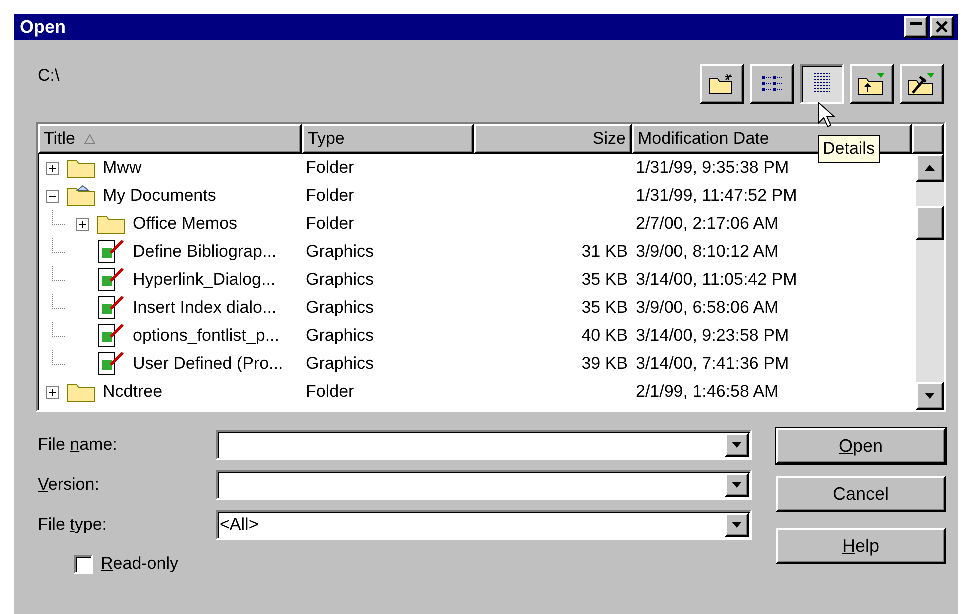 This screenshot has height=614, width=966. Describe the element at coordinates (822, 84) in the screenshot. I see `toolbar-button` at that location.